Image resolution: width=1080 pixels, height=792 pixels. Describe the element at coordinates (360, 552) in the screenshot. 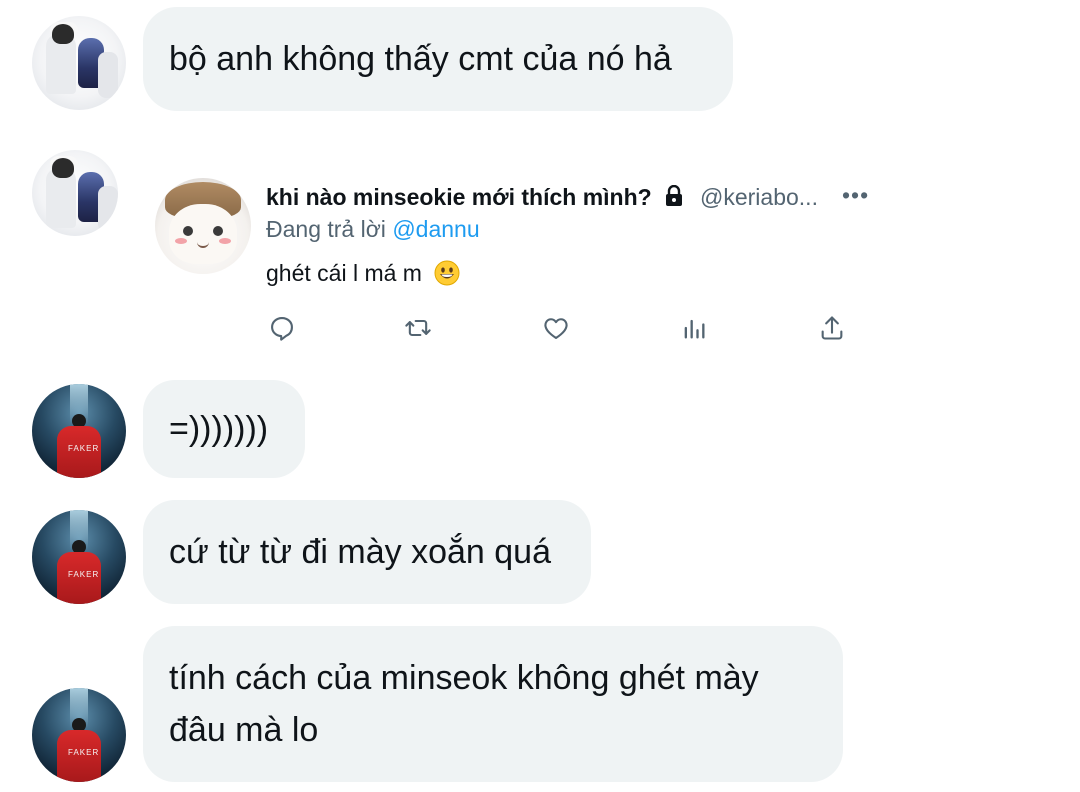

I see `message-text: cứ từ từ đi mày xoắn quá` at that location.